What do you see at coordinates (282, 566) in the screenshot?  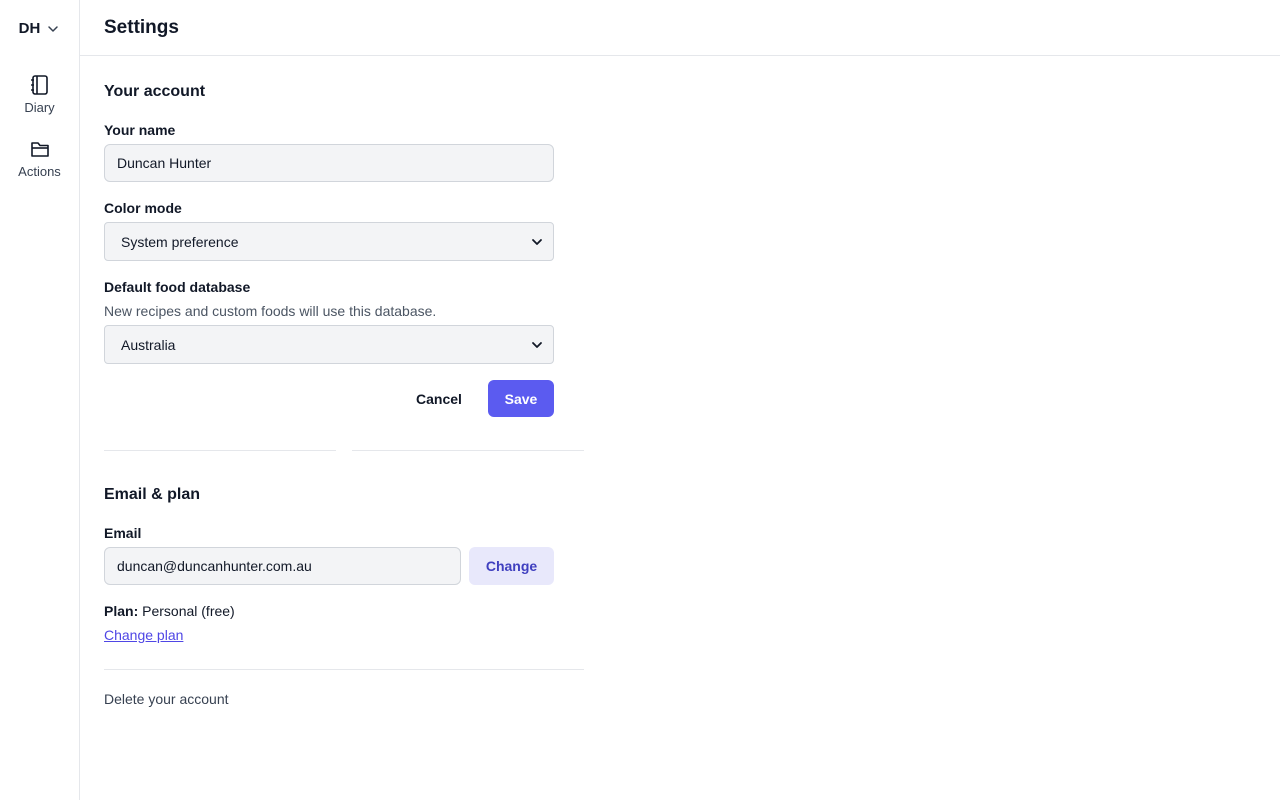 I see `email-input: duncan@duncanhunter.com.au` at bounding box center [282, 566].